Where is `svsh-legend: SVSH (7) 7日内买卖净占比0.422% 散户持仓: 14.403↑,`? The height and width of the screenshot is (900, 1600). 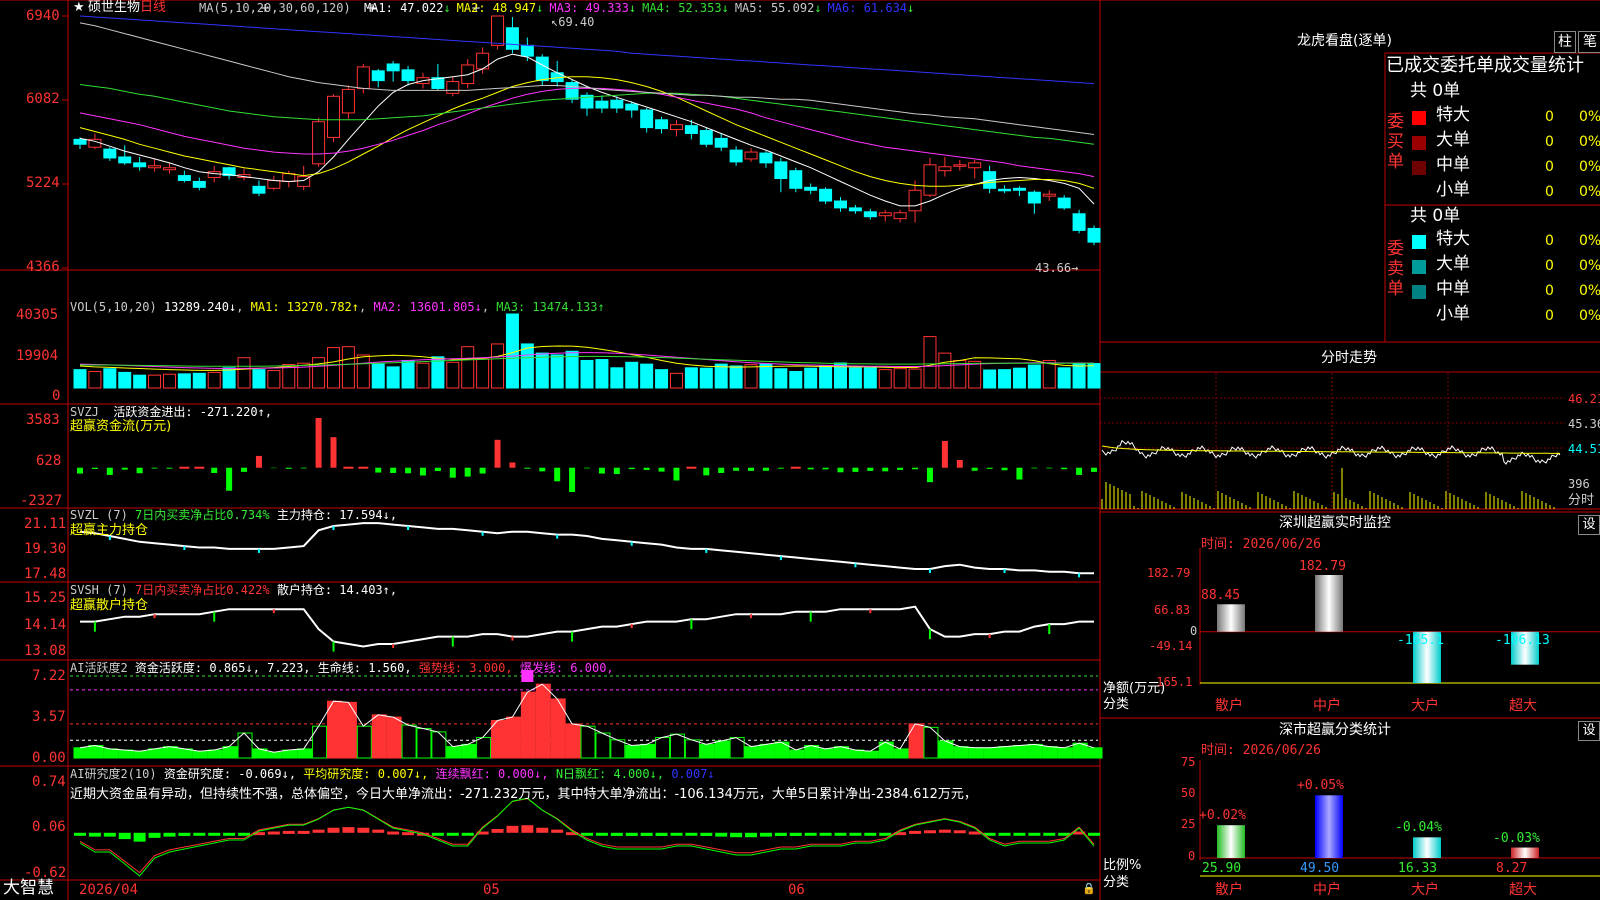
svsh-legend: SVSH (7) 7日内买卖净占比0.422% 散户持仓: 14.403↑, is located at coordinates (234, 590).